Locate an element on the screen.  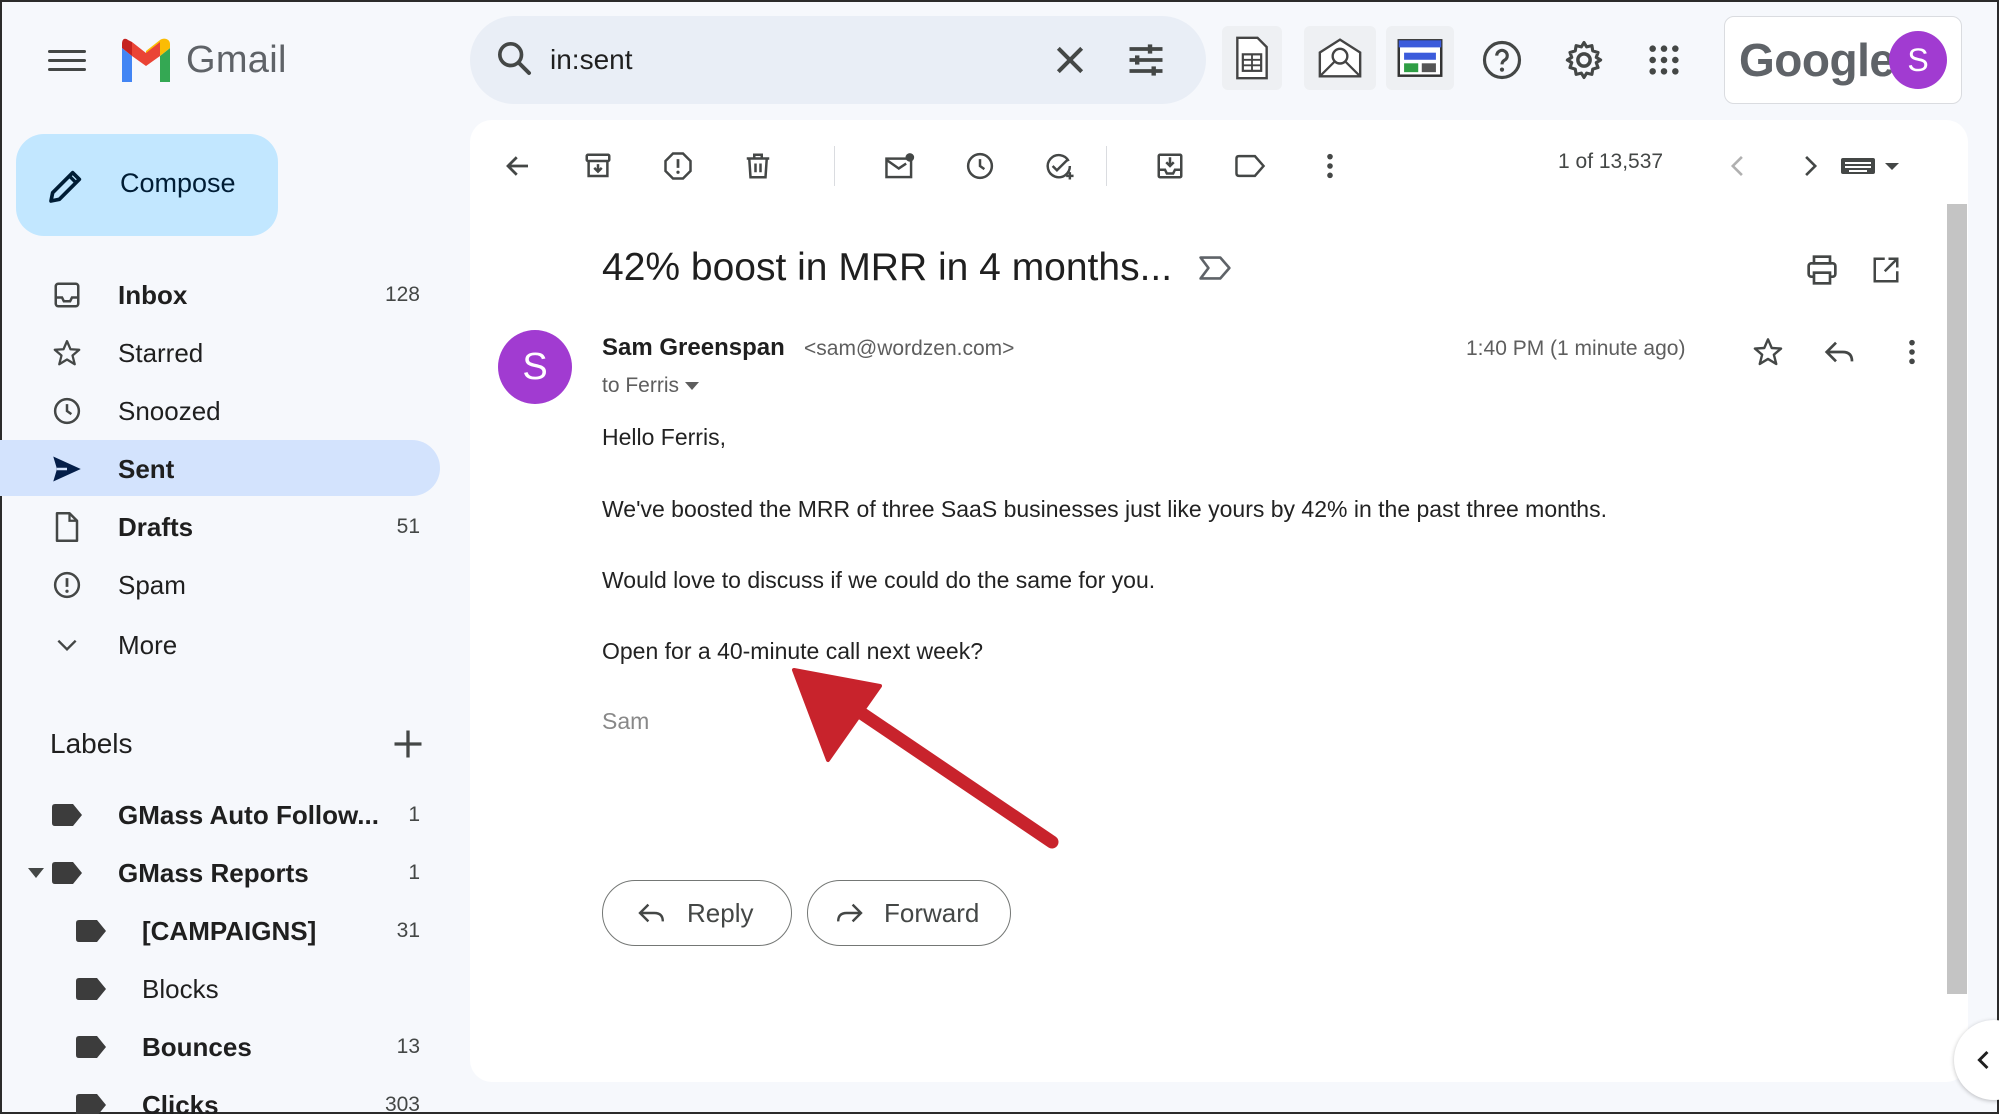
forward-arrow-icon is located at coordinates (850, 913).